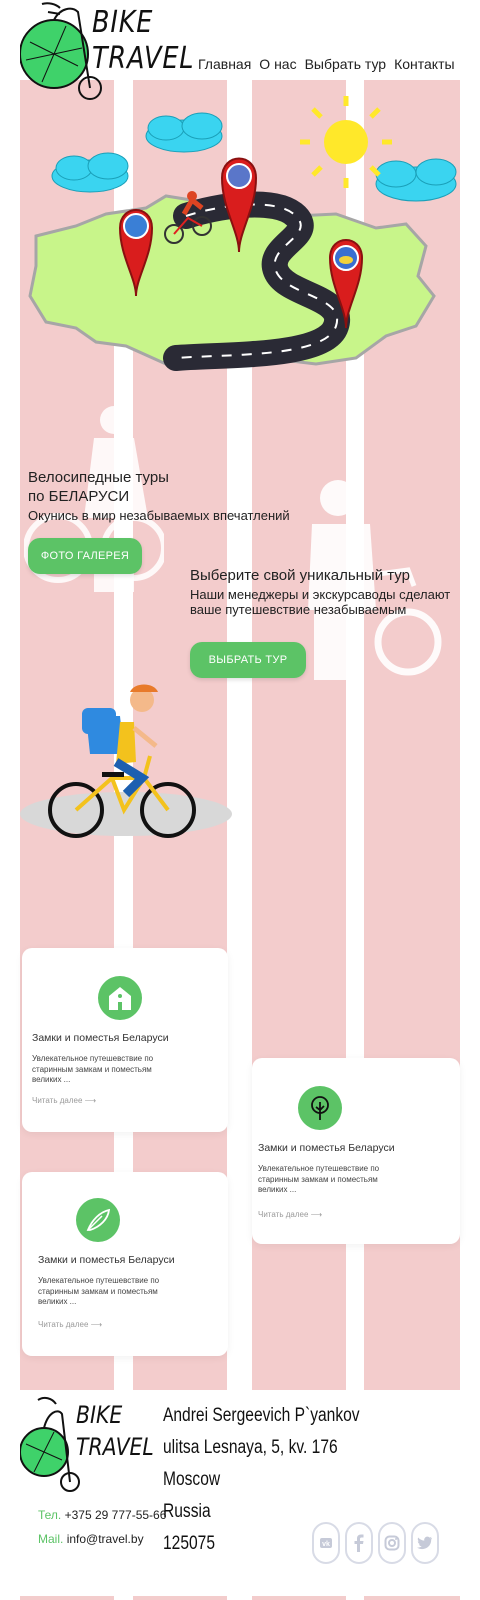 This screenshot has height=1600, width=480. What do you see at coordinates (159, 515) in the screenshot?
I see `hero-subtitle: Окунись в мир незабываемых впечатлений` at bounding box center [159, 515].